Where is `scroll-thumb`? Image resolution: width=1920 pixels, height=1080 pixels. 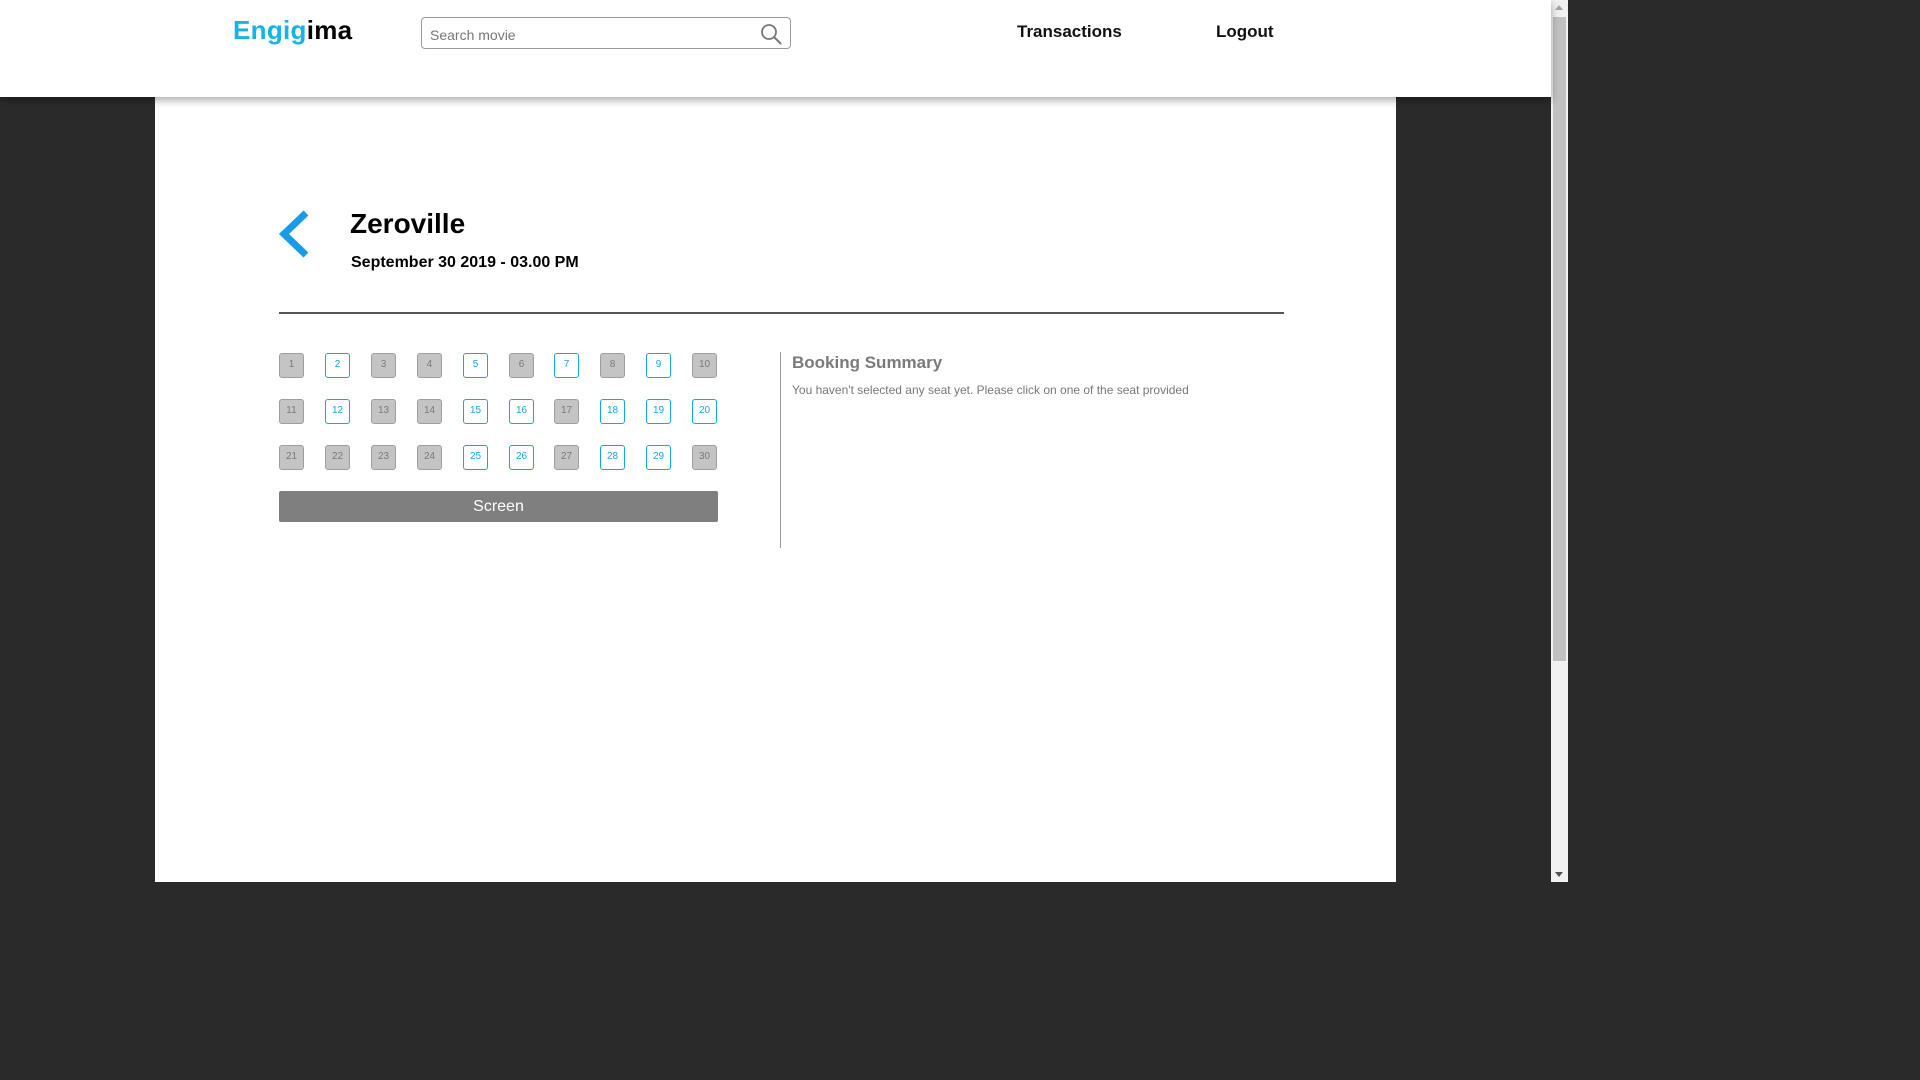 scroll-thumb is located at coordinates (1559, 339).